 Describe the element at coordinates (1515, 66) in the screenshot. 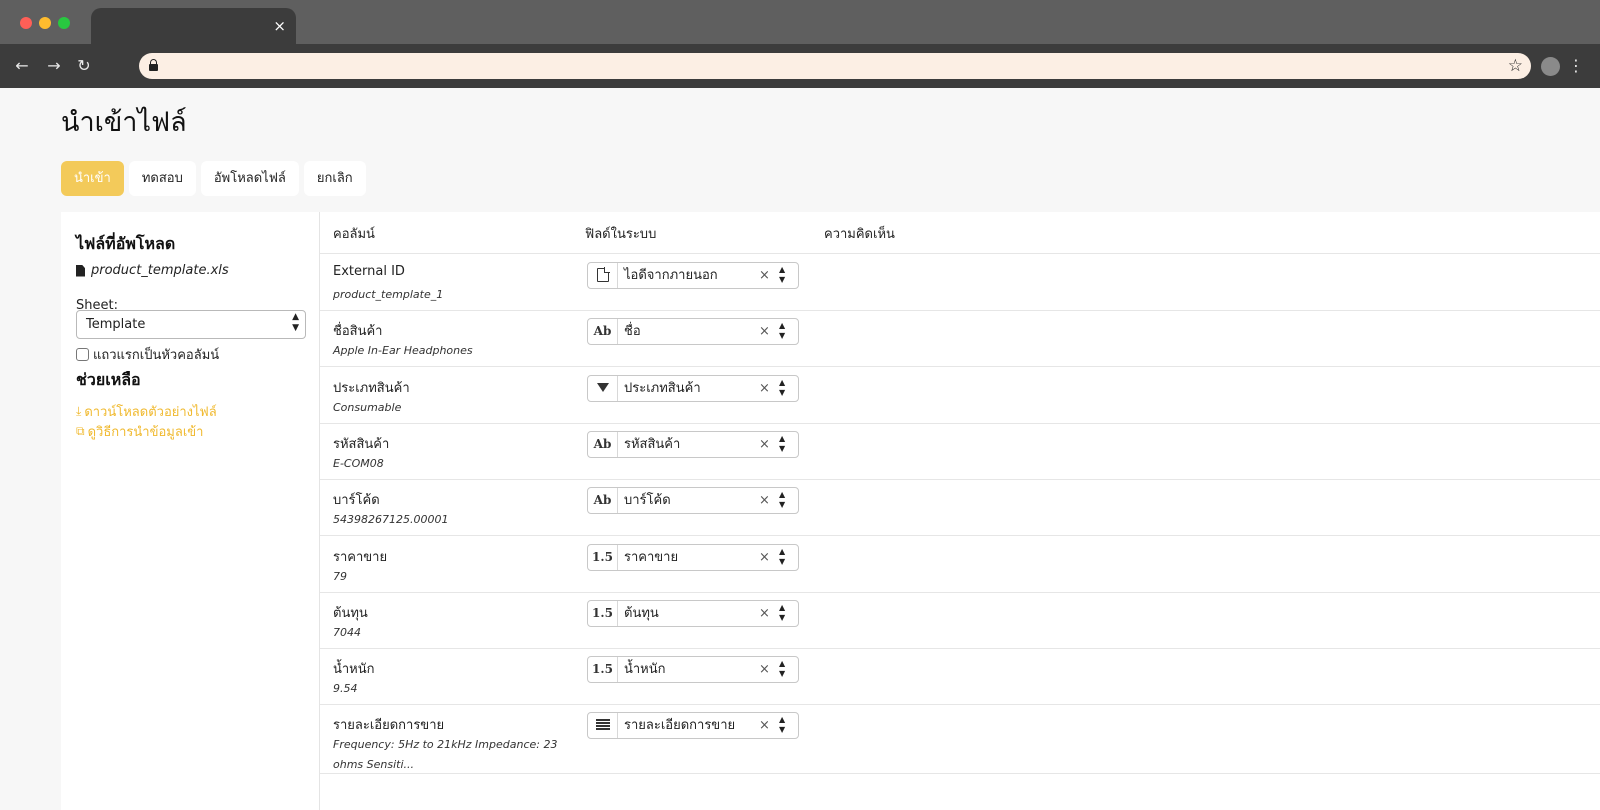

I see `bookmark-star-icon: ☆` at that location.